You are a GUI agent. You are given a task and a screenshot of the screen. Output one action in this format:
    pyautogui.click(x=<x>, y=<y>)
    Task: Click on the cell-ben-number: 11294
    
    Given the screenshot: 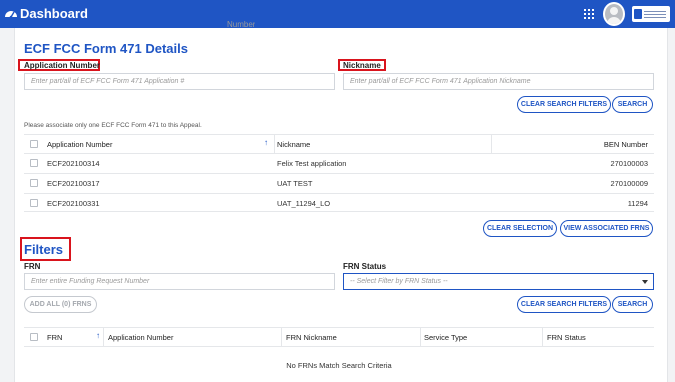 What is the action you would take?
    pyautogui.click(x=637, y=203)
    